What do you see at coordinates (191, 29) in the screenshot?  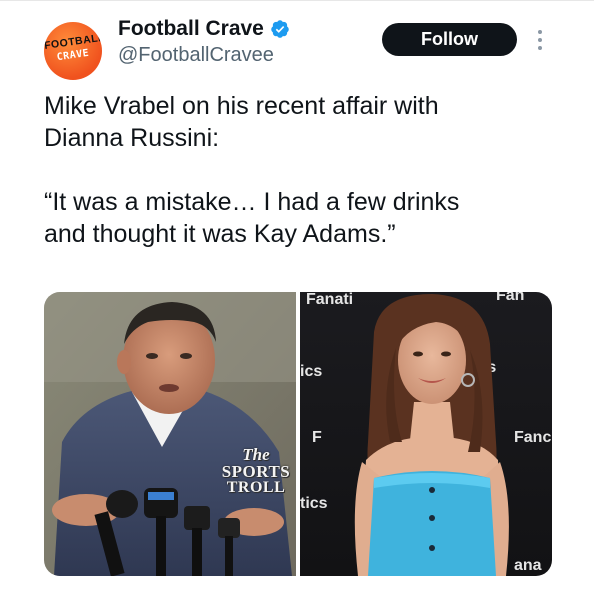 I see `author-display-name: Football Crave` at bounding box center [191, 29].